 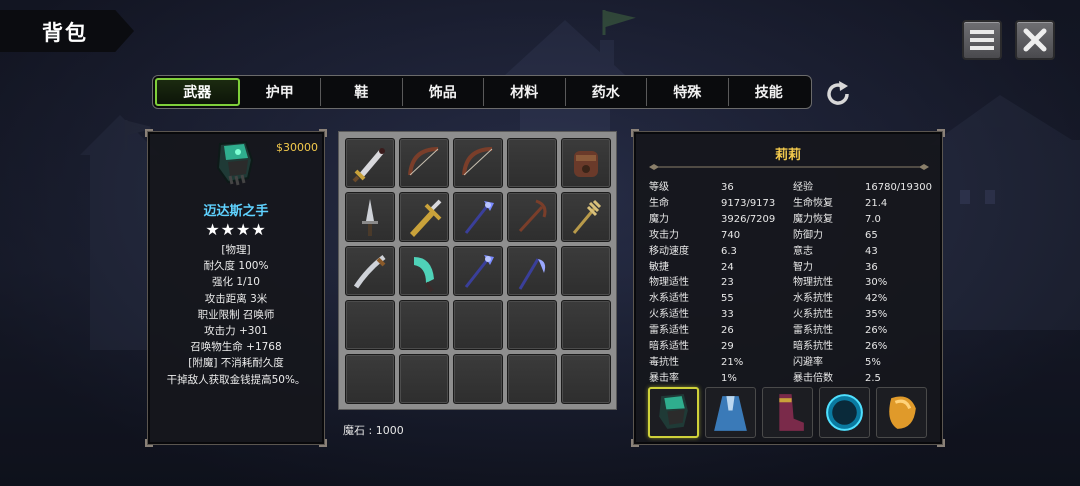 What do you see at coordinates (789, 167) in the screenshot?
I see `ornate-divider` at bounding box center [789, 167].